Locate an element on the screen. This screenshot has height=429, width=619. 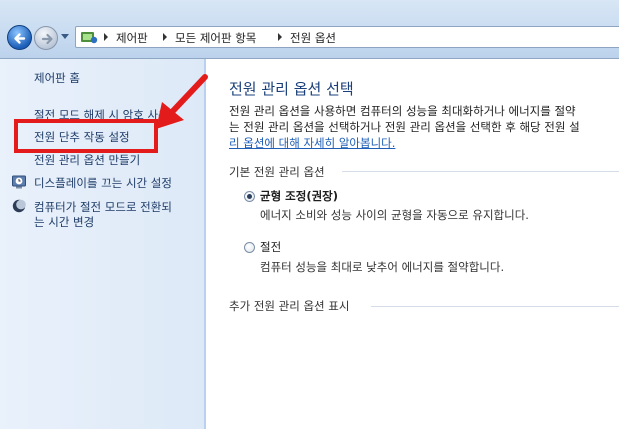
annotation-arrow-icon is located at coordinates (182, 101).